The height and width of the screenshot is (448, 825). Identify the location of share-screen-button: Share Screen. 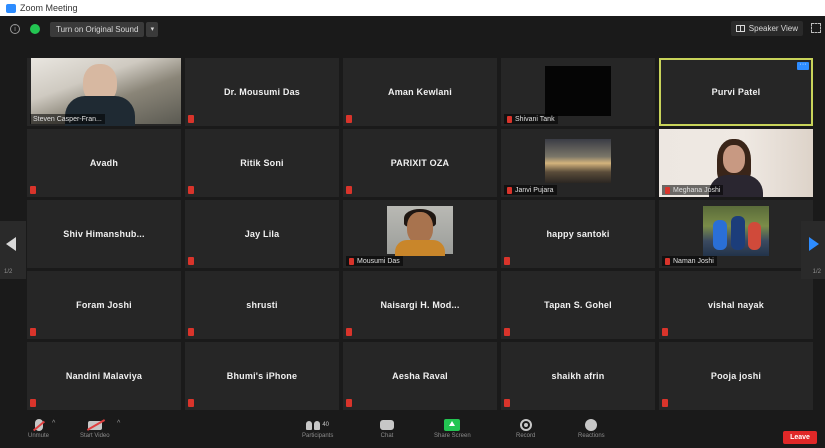
(452, 428).